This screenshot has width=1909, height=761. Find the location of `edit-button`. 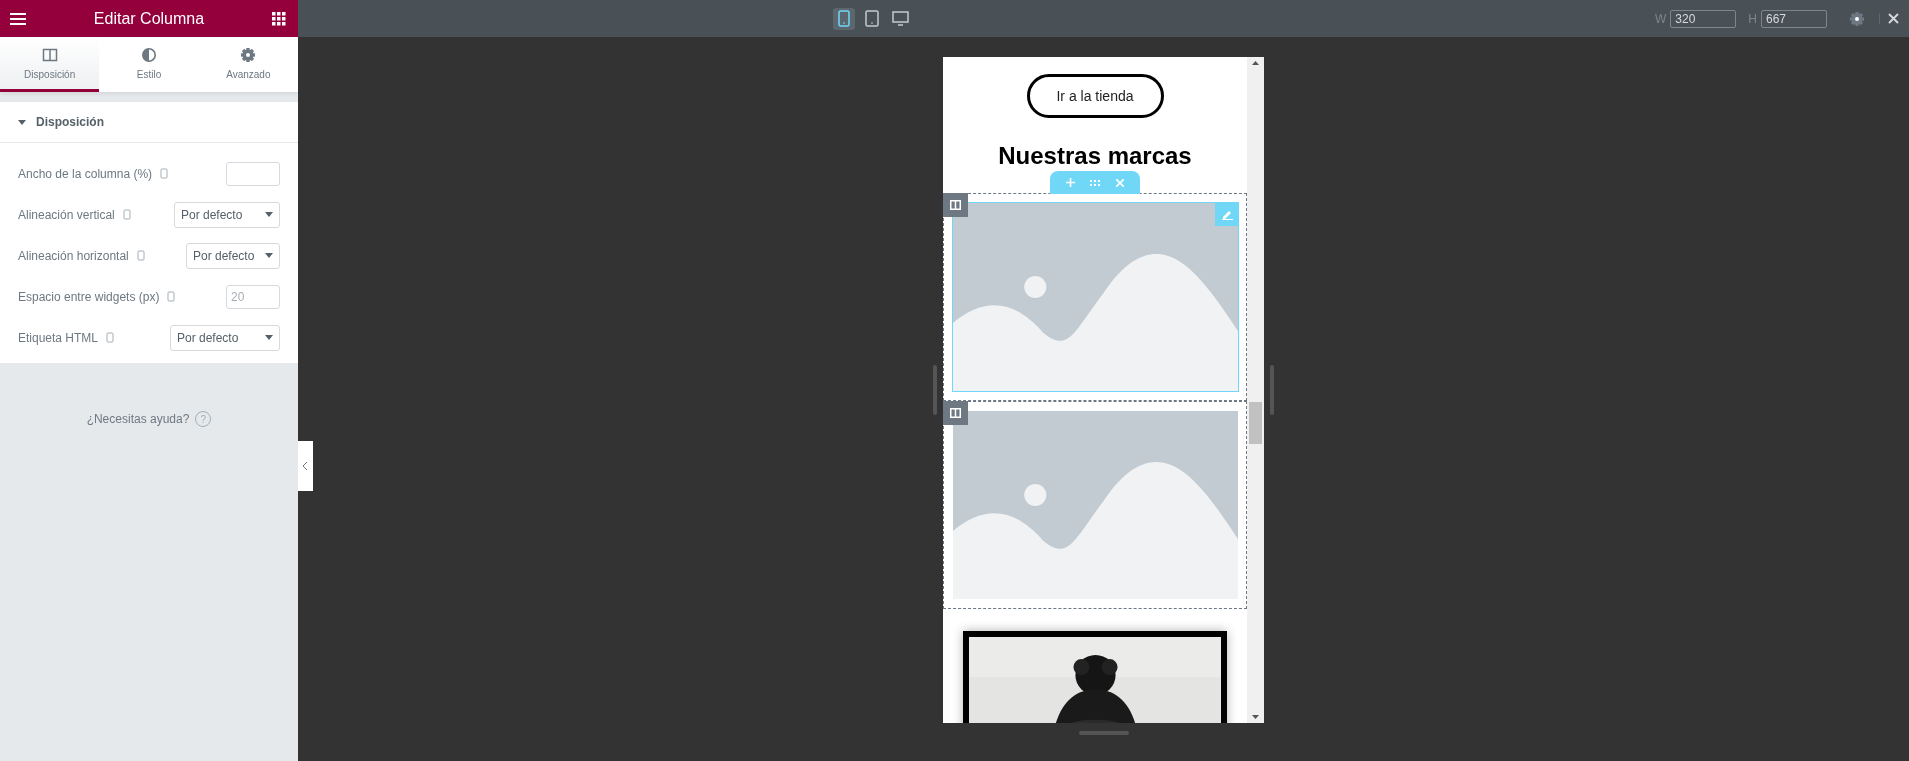

edit-button is located at coordinates (1227, 214).